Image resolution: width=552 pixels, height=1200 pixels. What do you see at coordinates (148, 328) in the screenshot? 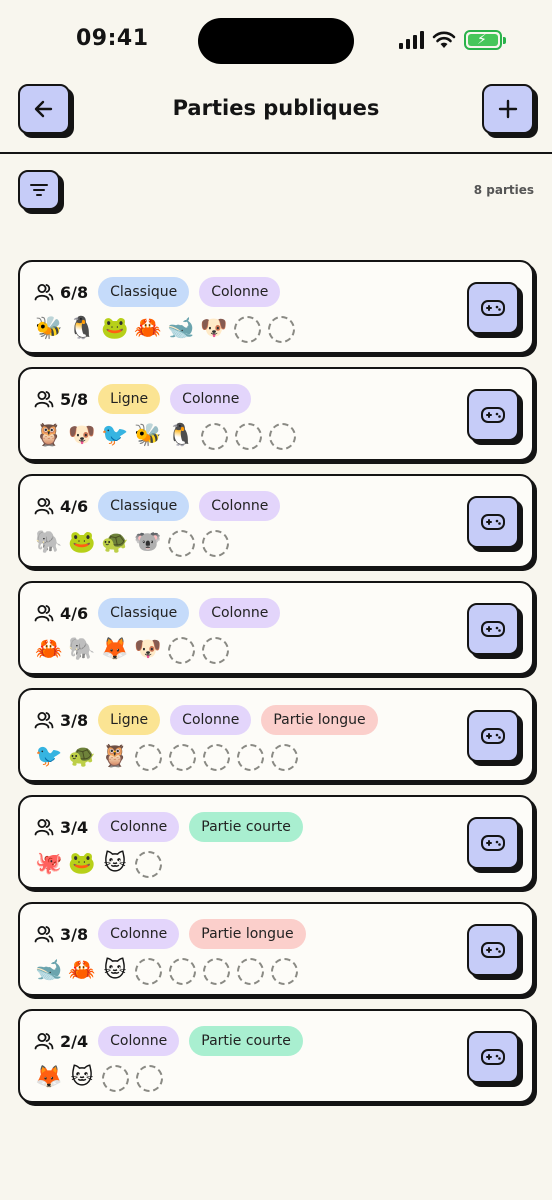
I see `player-avatar-icon: 🦀` at bounding box center [148, 328].